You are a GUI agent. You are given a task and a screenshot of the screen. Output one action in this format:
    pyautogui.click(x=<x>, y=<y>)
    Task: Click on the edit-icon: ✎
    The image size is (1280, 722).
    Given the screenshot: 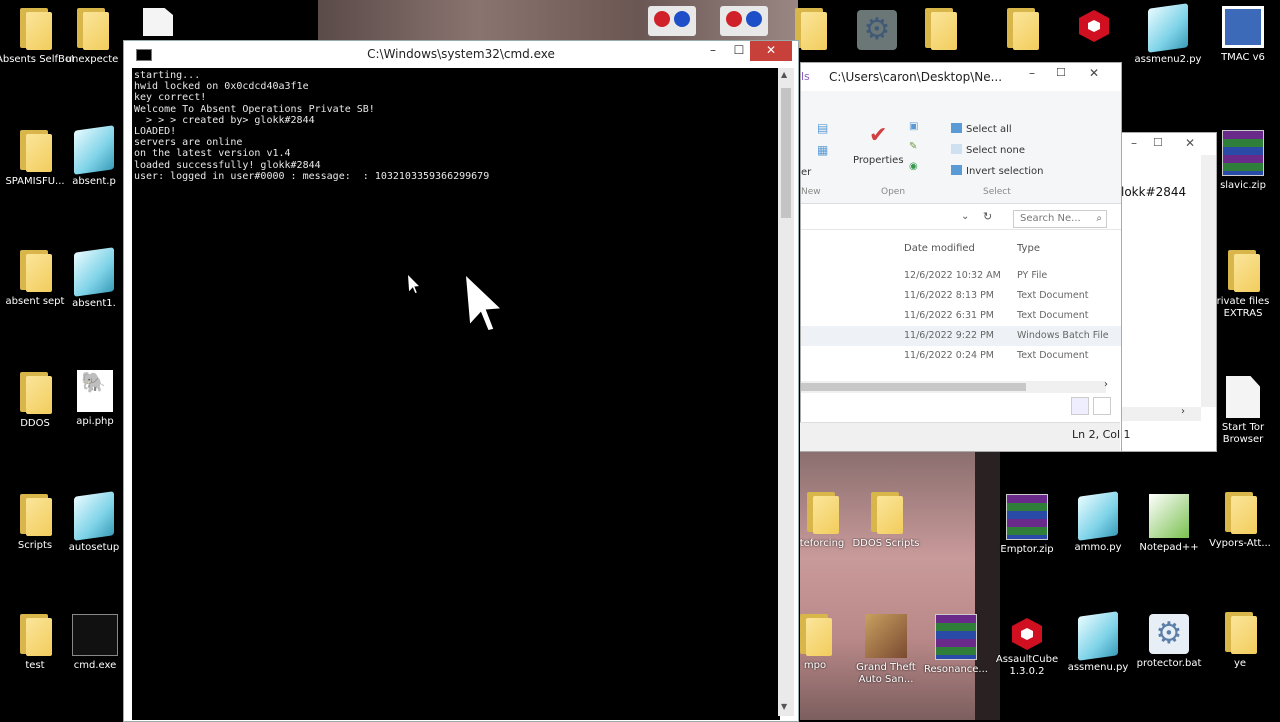 What is the action you would take?
    pyautogui.click(x=913, y=146)
    